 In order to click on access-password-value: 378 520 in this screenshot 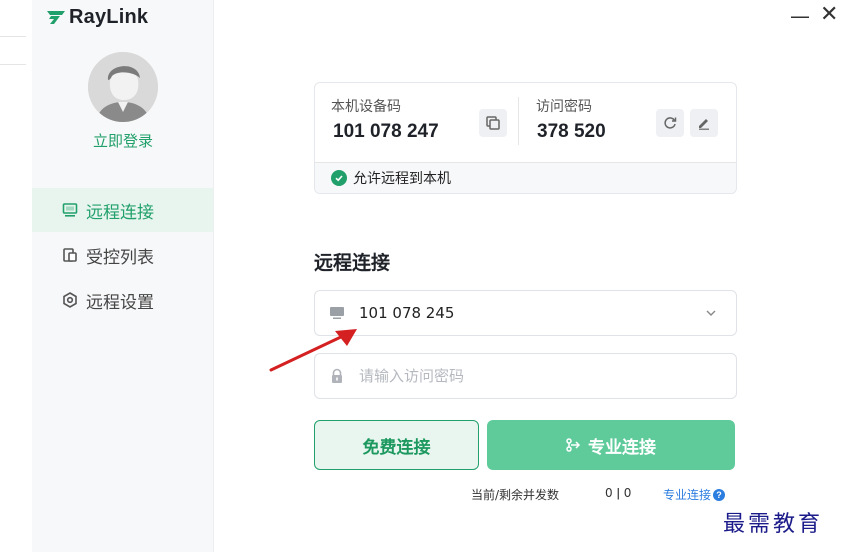, I will do `click(571, 131)`.